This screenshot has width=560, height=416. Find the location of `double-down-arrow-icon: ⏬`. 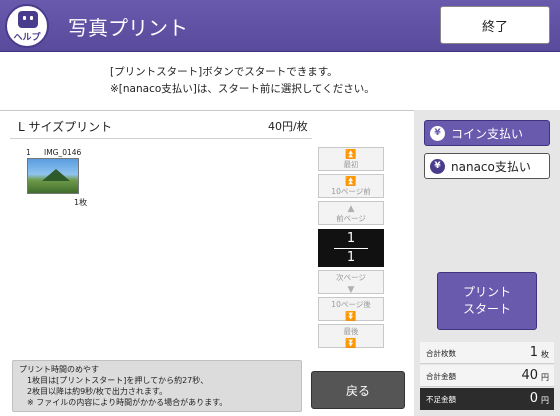

double-down-arrow-icon: ⏬ is located at coordinates (351, 317).